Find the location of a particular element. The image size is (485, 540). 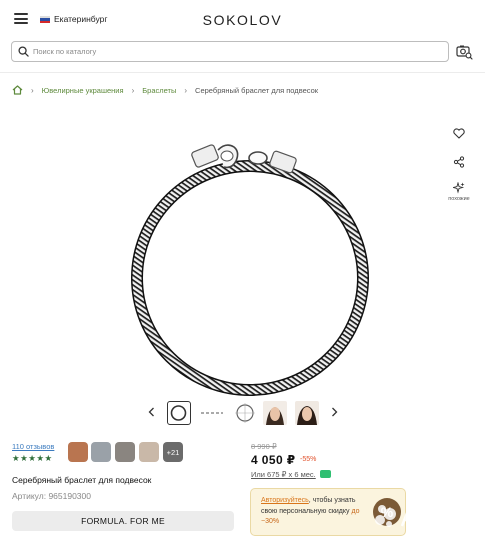

thumbnail-chain-image is located at coordinates (212, 413).